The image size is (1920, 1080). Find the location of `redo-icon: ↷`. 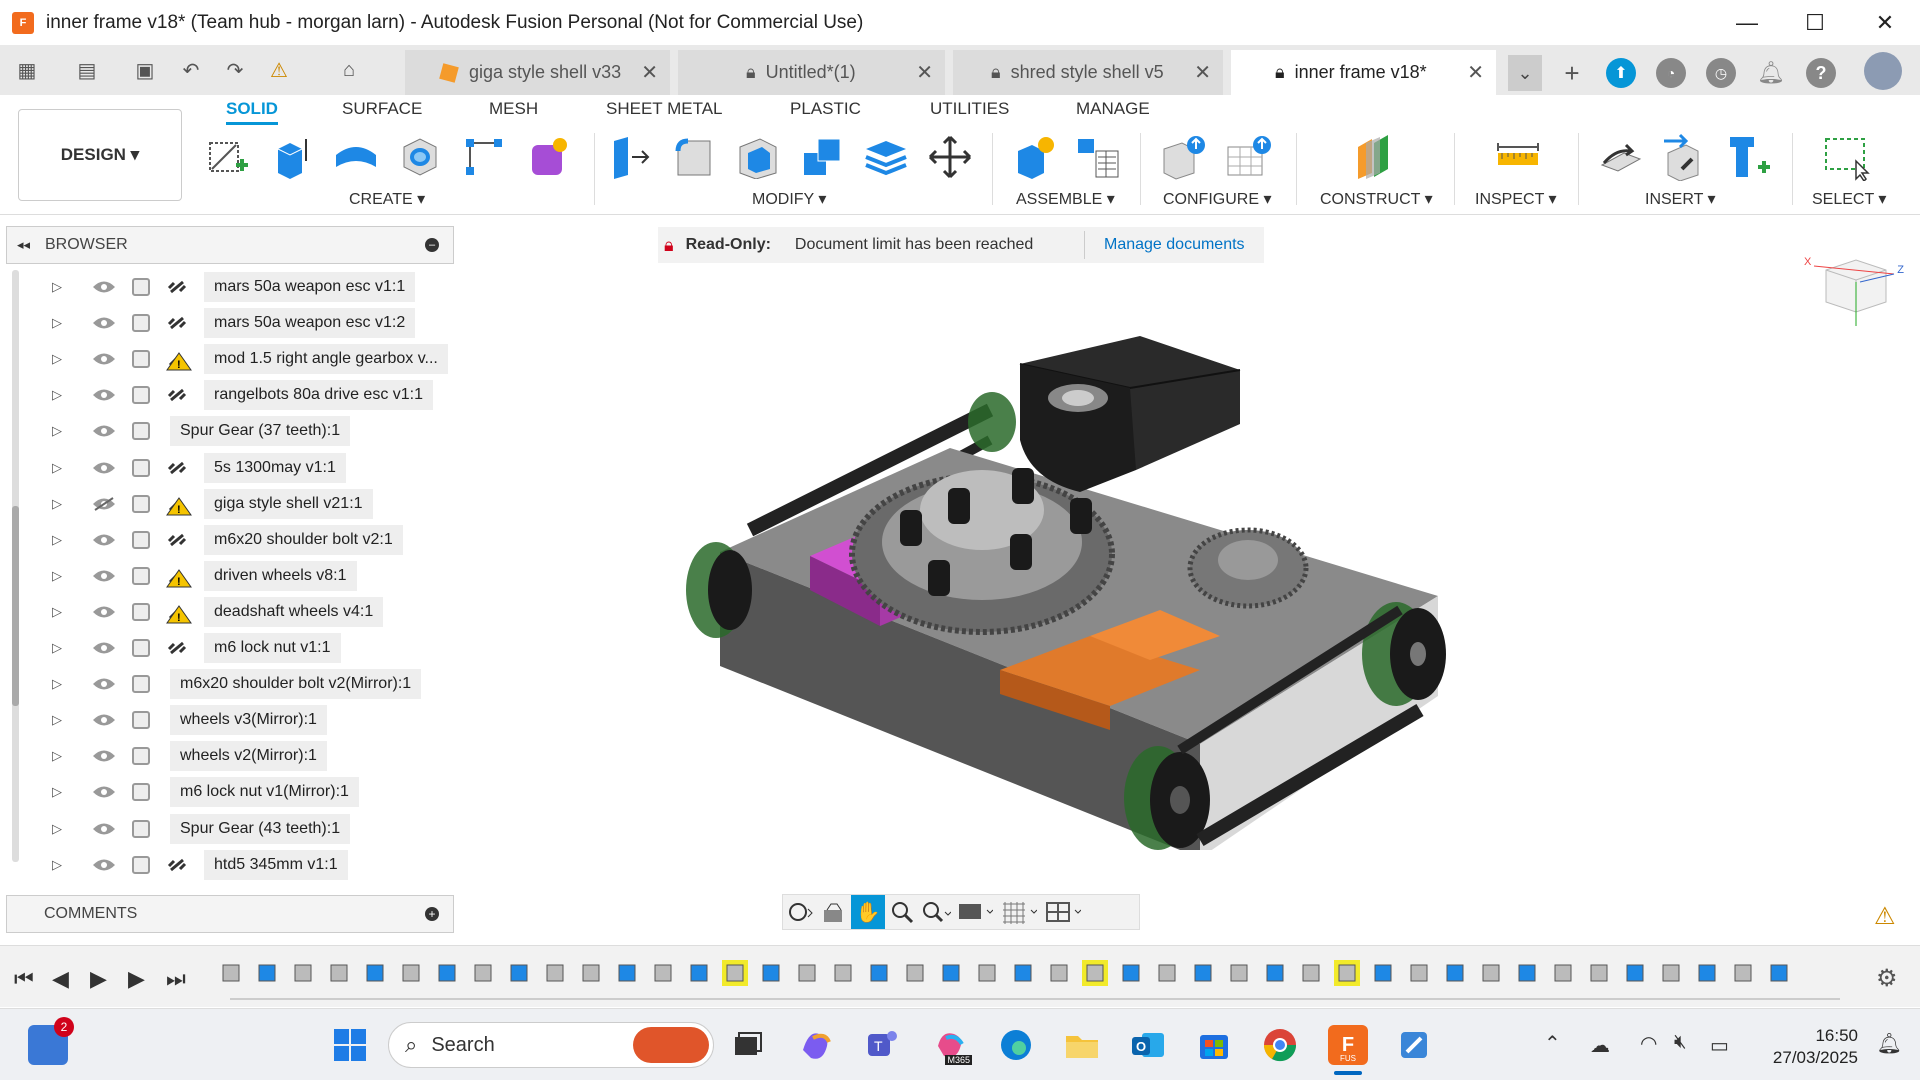

redo-icon: ↷ is located at coordinates (235, 70).